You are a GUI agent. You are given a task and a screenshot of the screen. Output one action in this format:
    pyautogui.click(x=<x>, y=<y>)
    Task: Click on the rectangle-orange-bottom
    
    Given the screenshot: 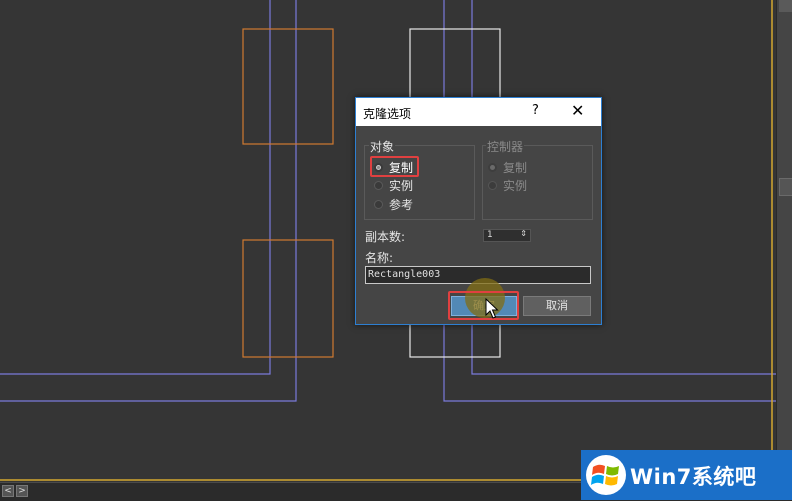 What is the action you would take?
    pyautogui.click(x=288, y=298)
    